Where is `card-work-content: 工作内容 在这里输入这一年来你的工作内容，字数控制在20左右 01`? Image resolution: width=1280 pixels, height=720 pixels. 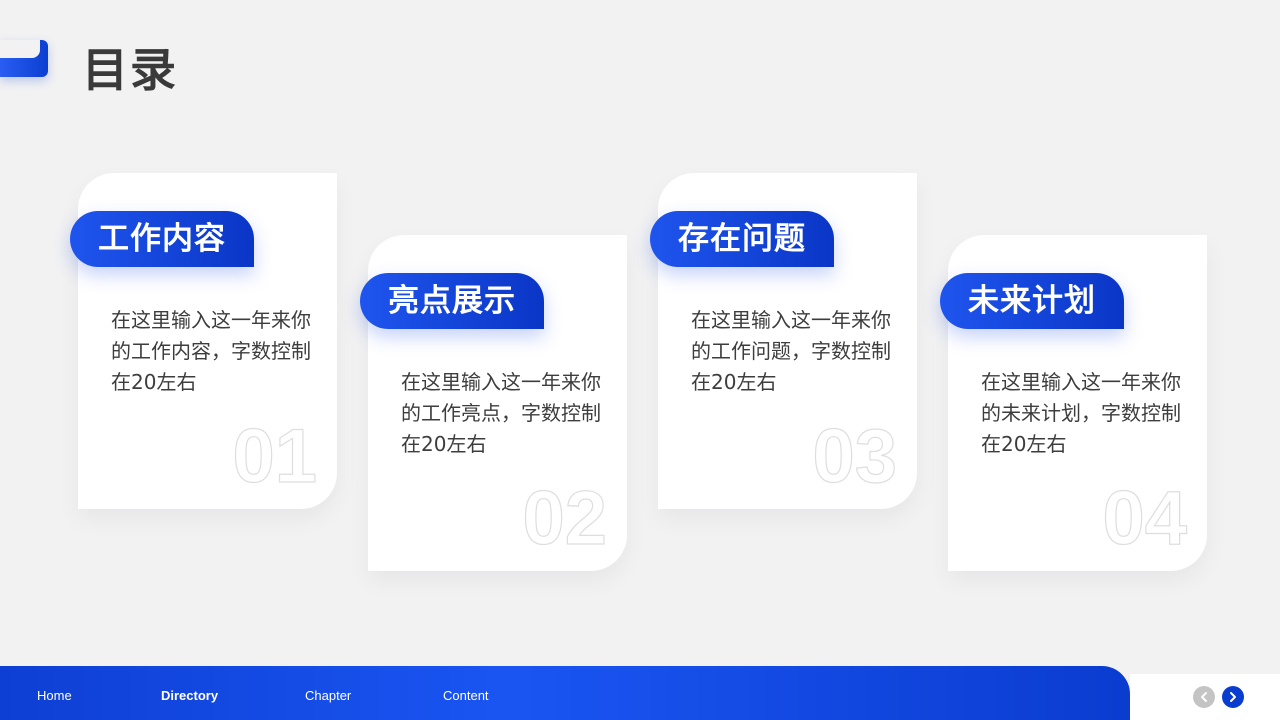 card-work-content: 工作内容 在这里输入这一年来你的工作内容，字数控制在20左右 01 is located at coordinates (203, 341).